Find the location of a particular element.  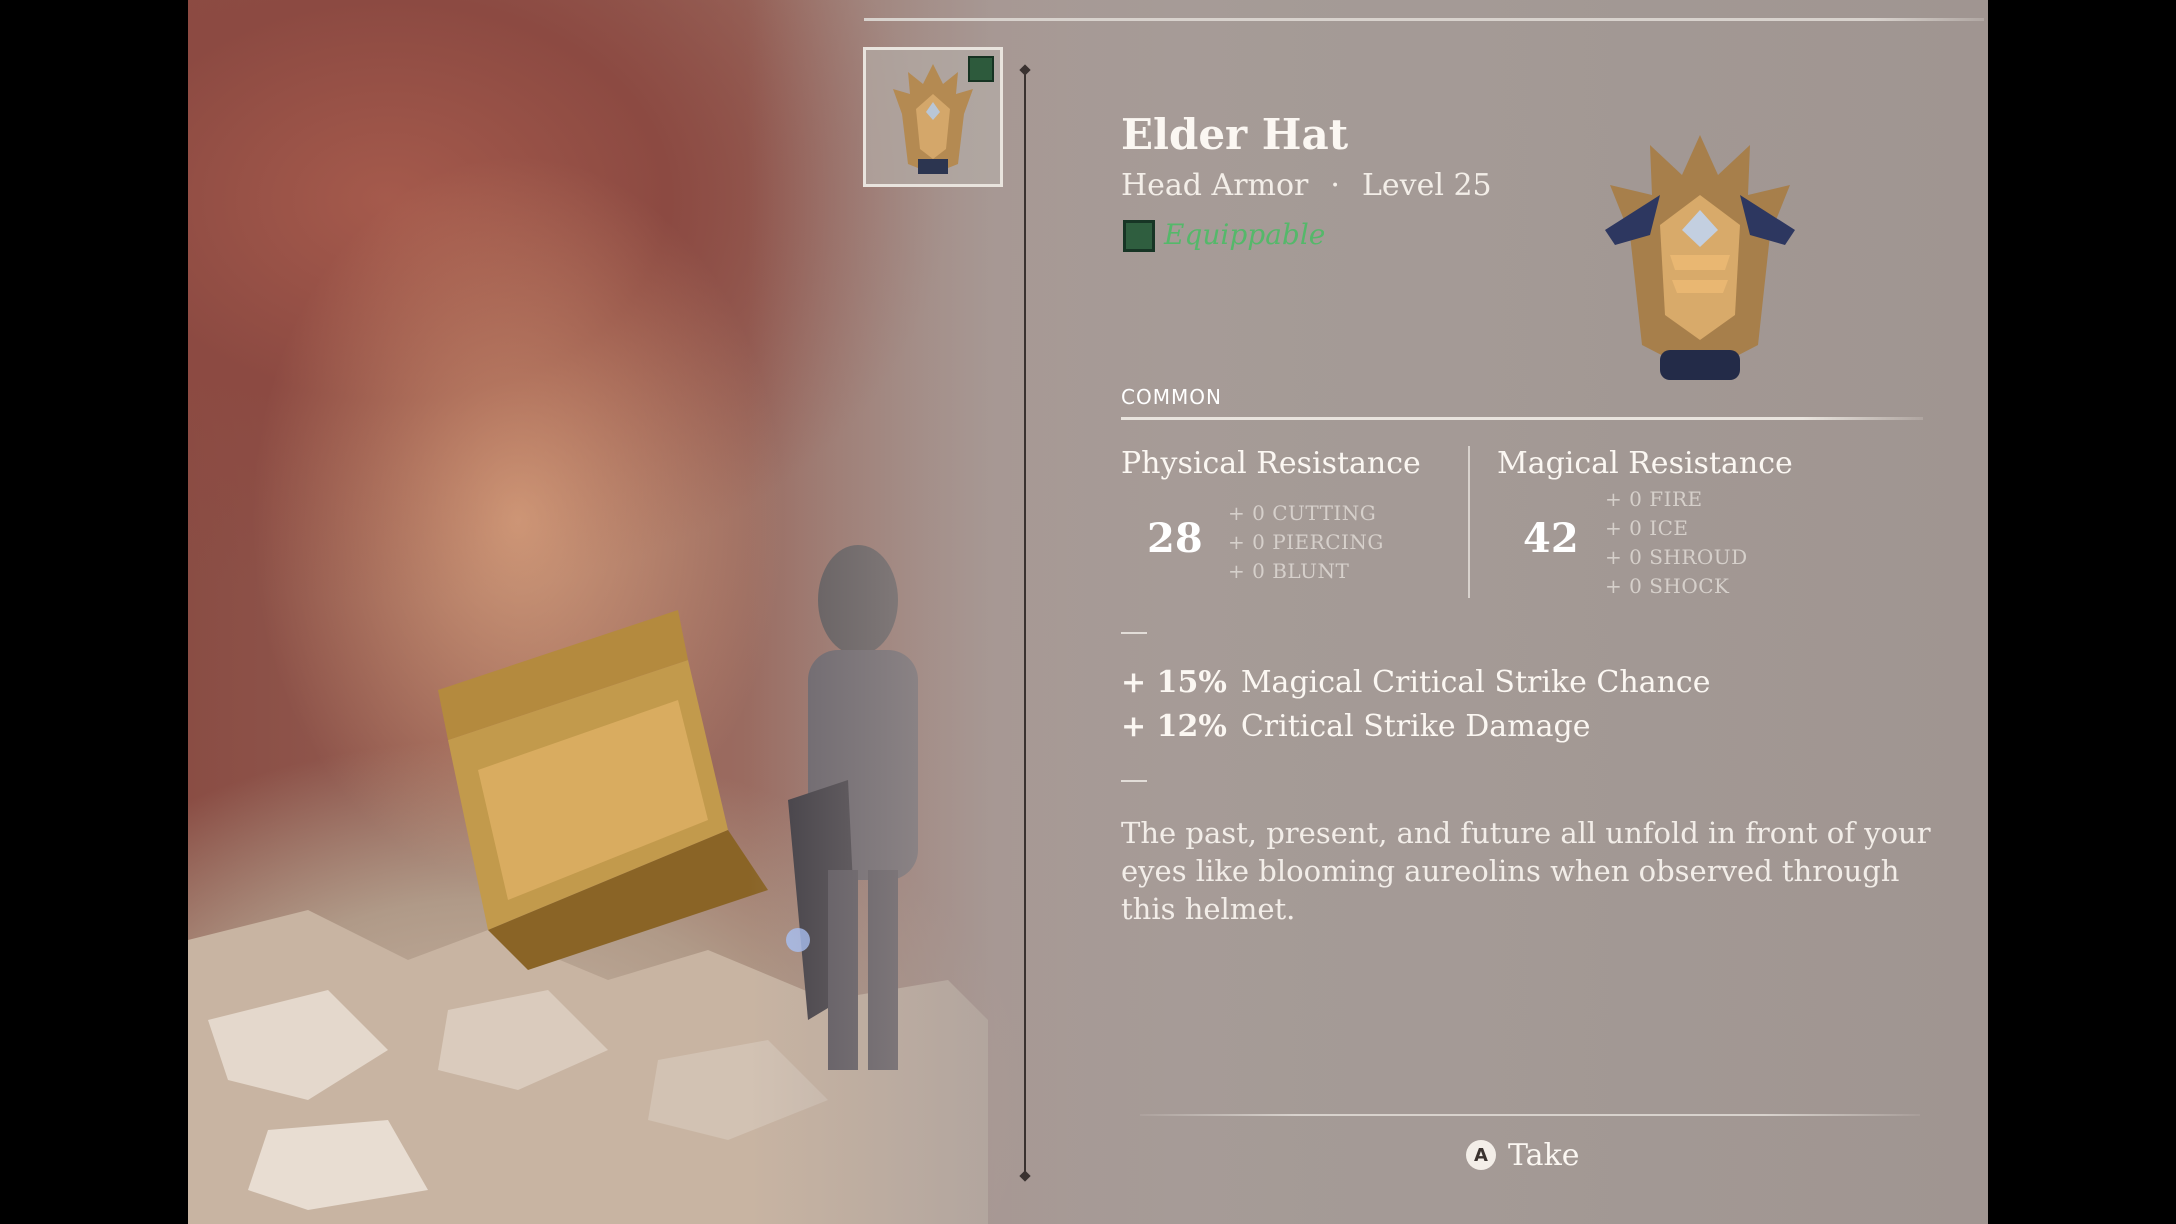

letterbox-left is located at coordinates (94, 612).